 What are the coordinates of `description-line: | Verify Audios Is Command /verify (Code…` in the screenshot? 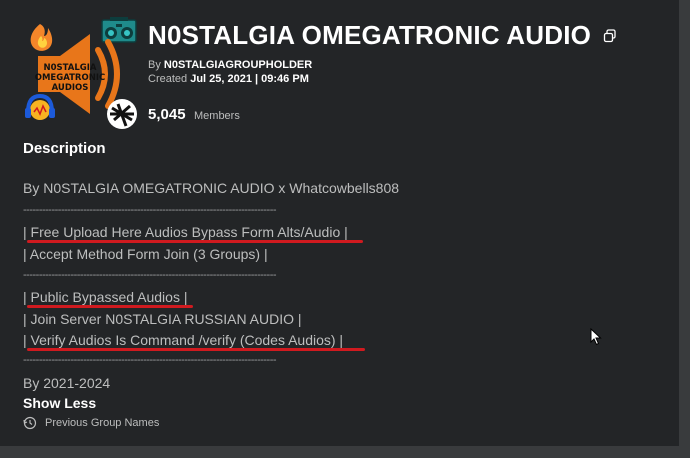 It's located at (183, 340).